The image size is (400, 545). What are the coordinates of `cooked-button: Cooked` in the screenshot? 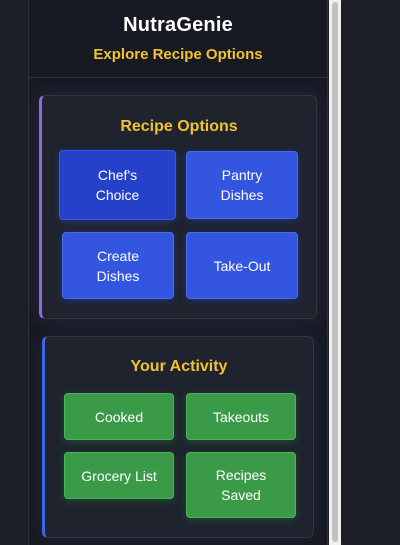 It's located at (119, 416).